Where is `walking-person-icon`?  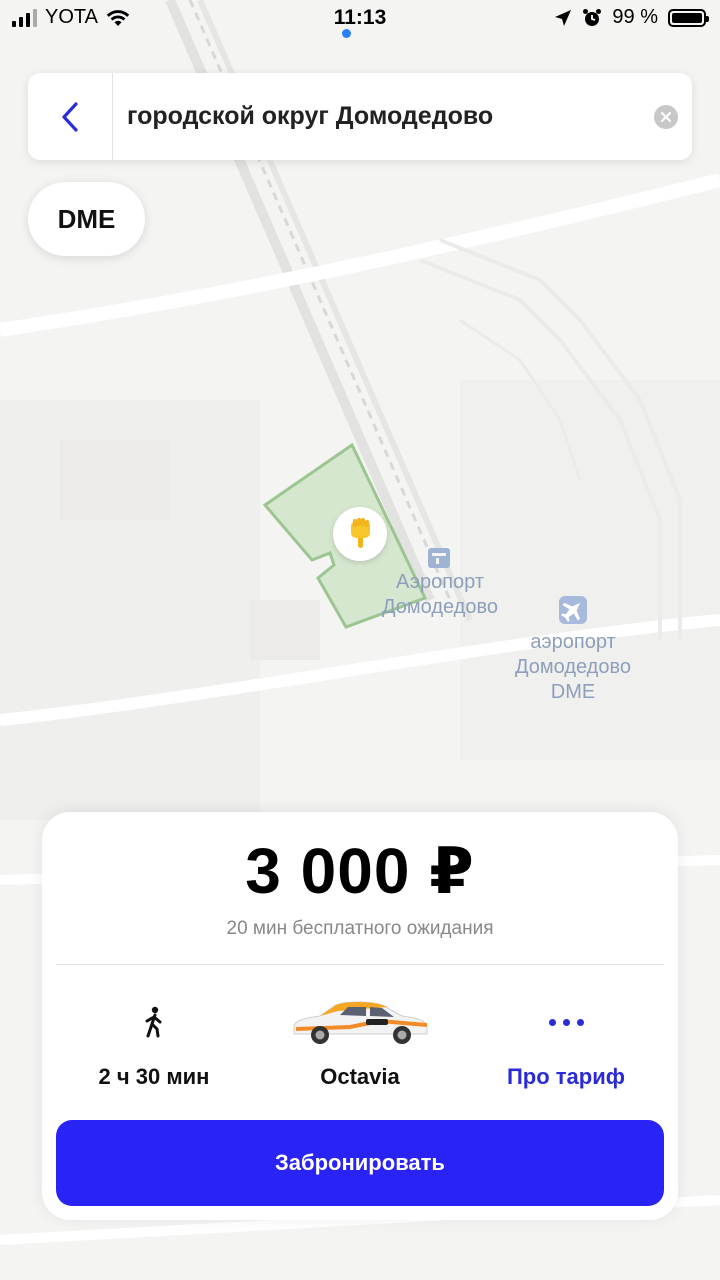 walking-person-icon is located at coordinates (153, 1022).